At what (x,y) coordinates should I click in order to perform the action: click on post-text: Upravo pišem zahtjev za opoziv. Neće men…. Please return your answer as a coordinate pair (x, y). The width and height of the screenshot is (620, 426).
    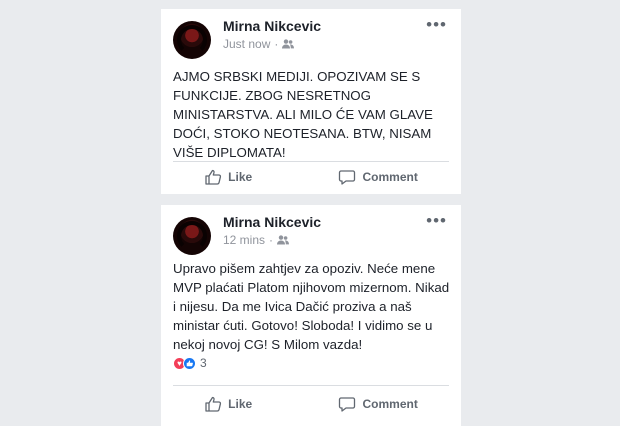
    Looking at the image, I should click on (311, 306).